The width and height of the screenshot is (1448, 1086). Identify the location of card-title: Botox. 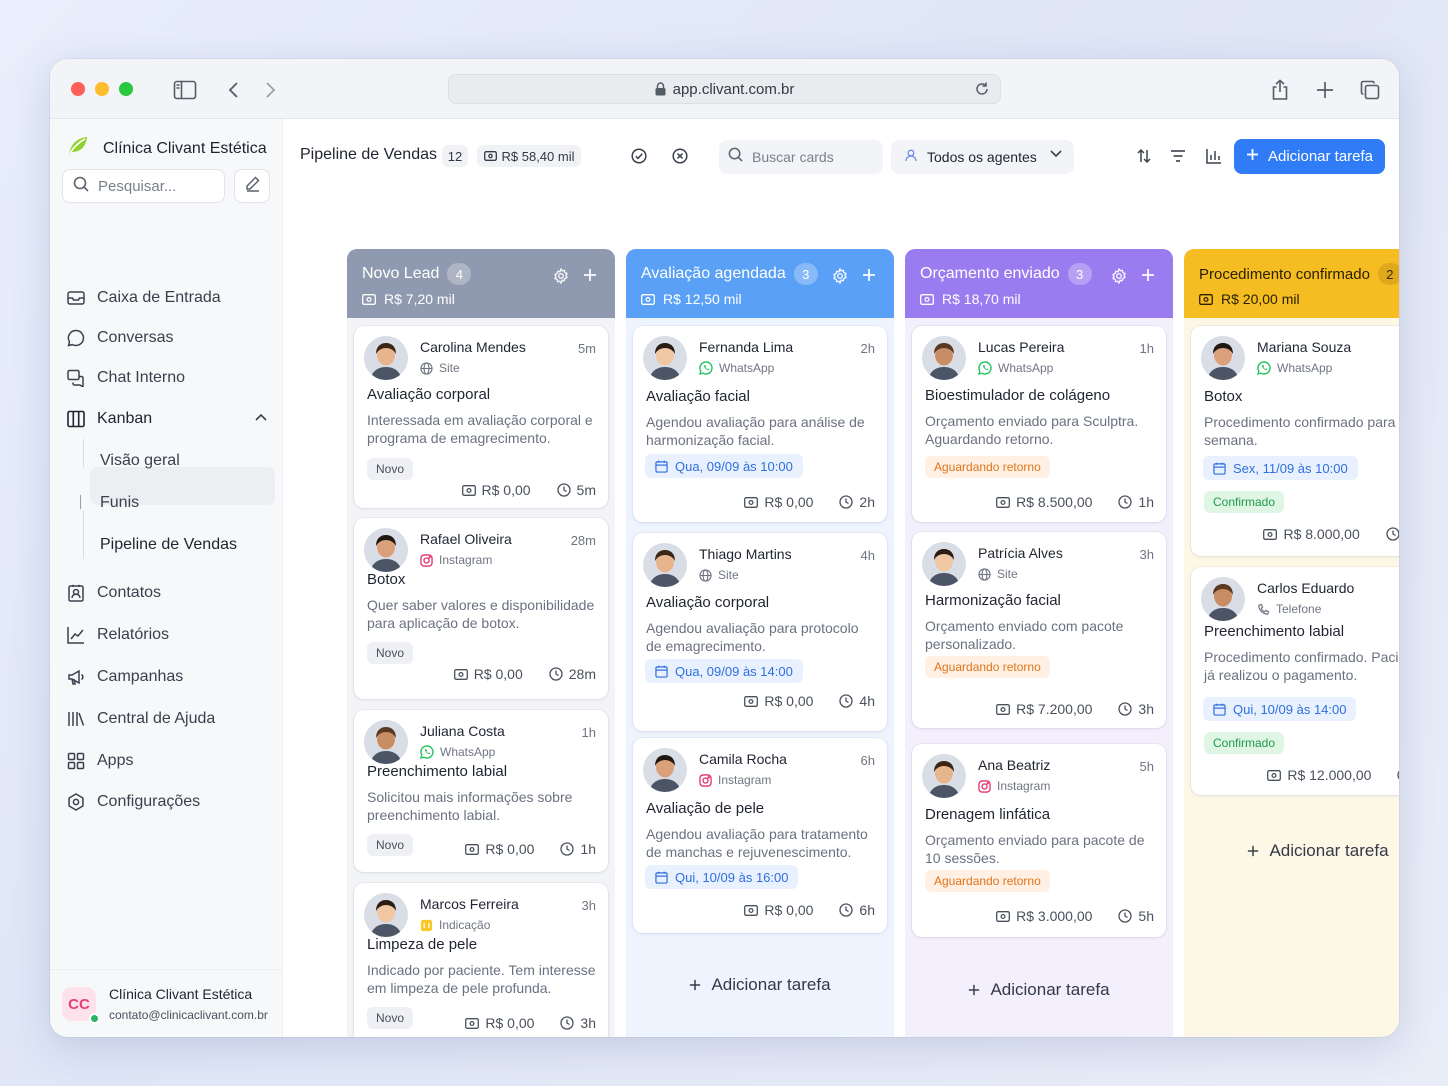
(386, 579).